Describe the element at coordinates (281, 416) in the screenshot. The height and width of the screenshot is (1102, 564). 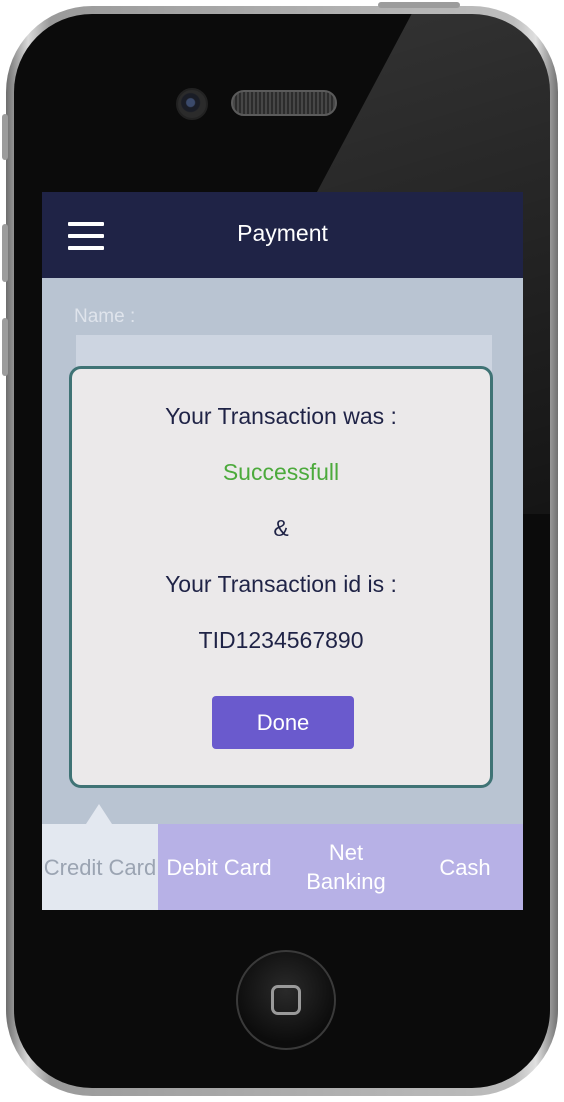
I see `transaction-status-label: Your Transaction was :` at that location.